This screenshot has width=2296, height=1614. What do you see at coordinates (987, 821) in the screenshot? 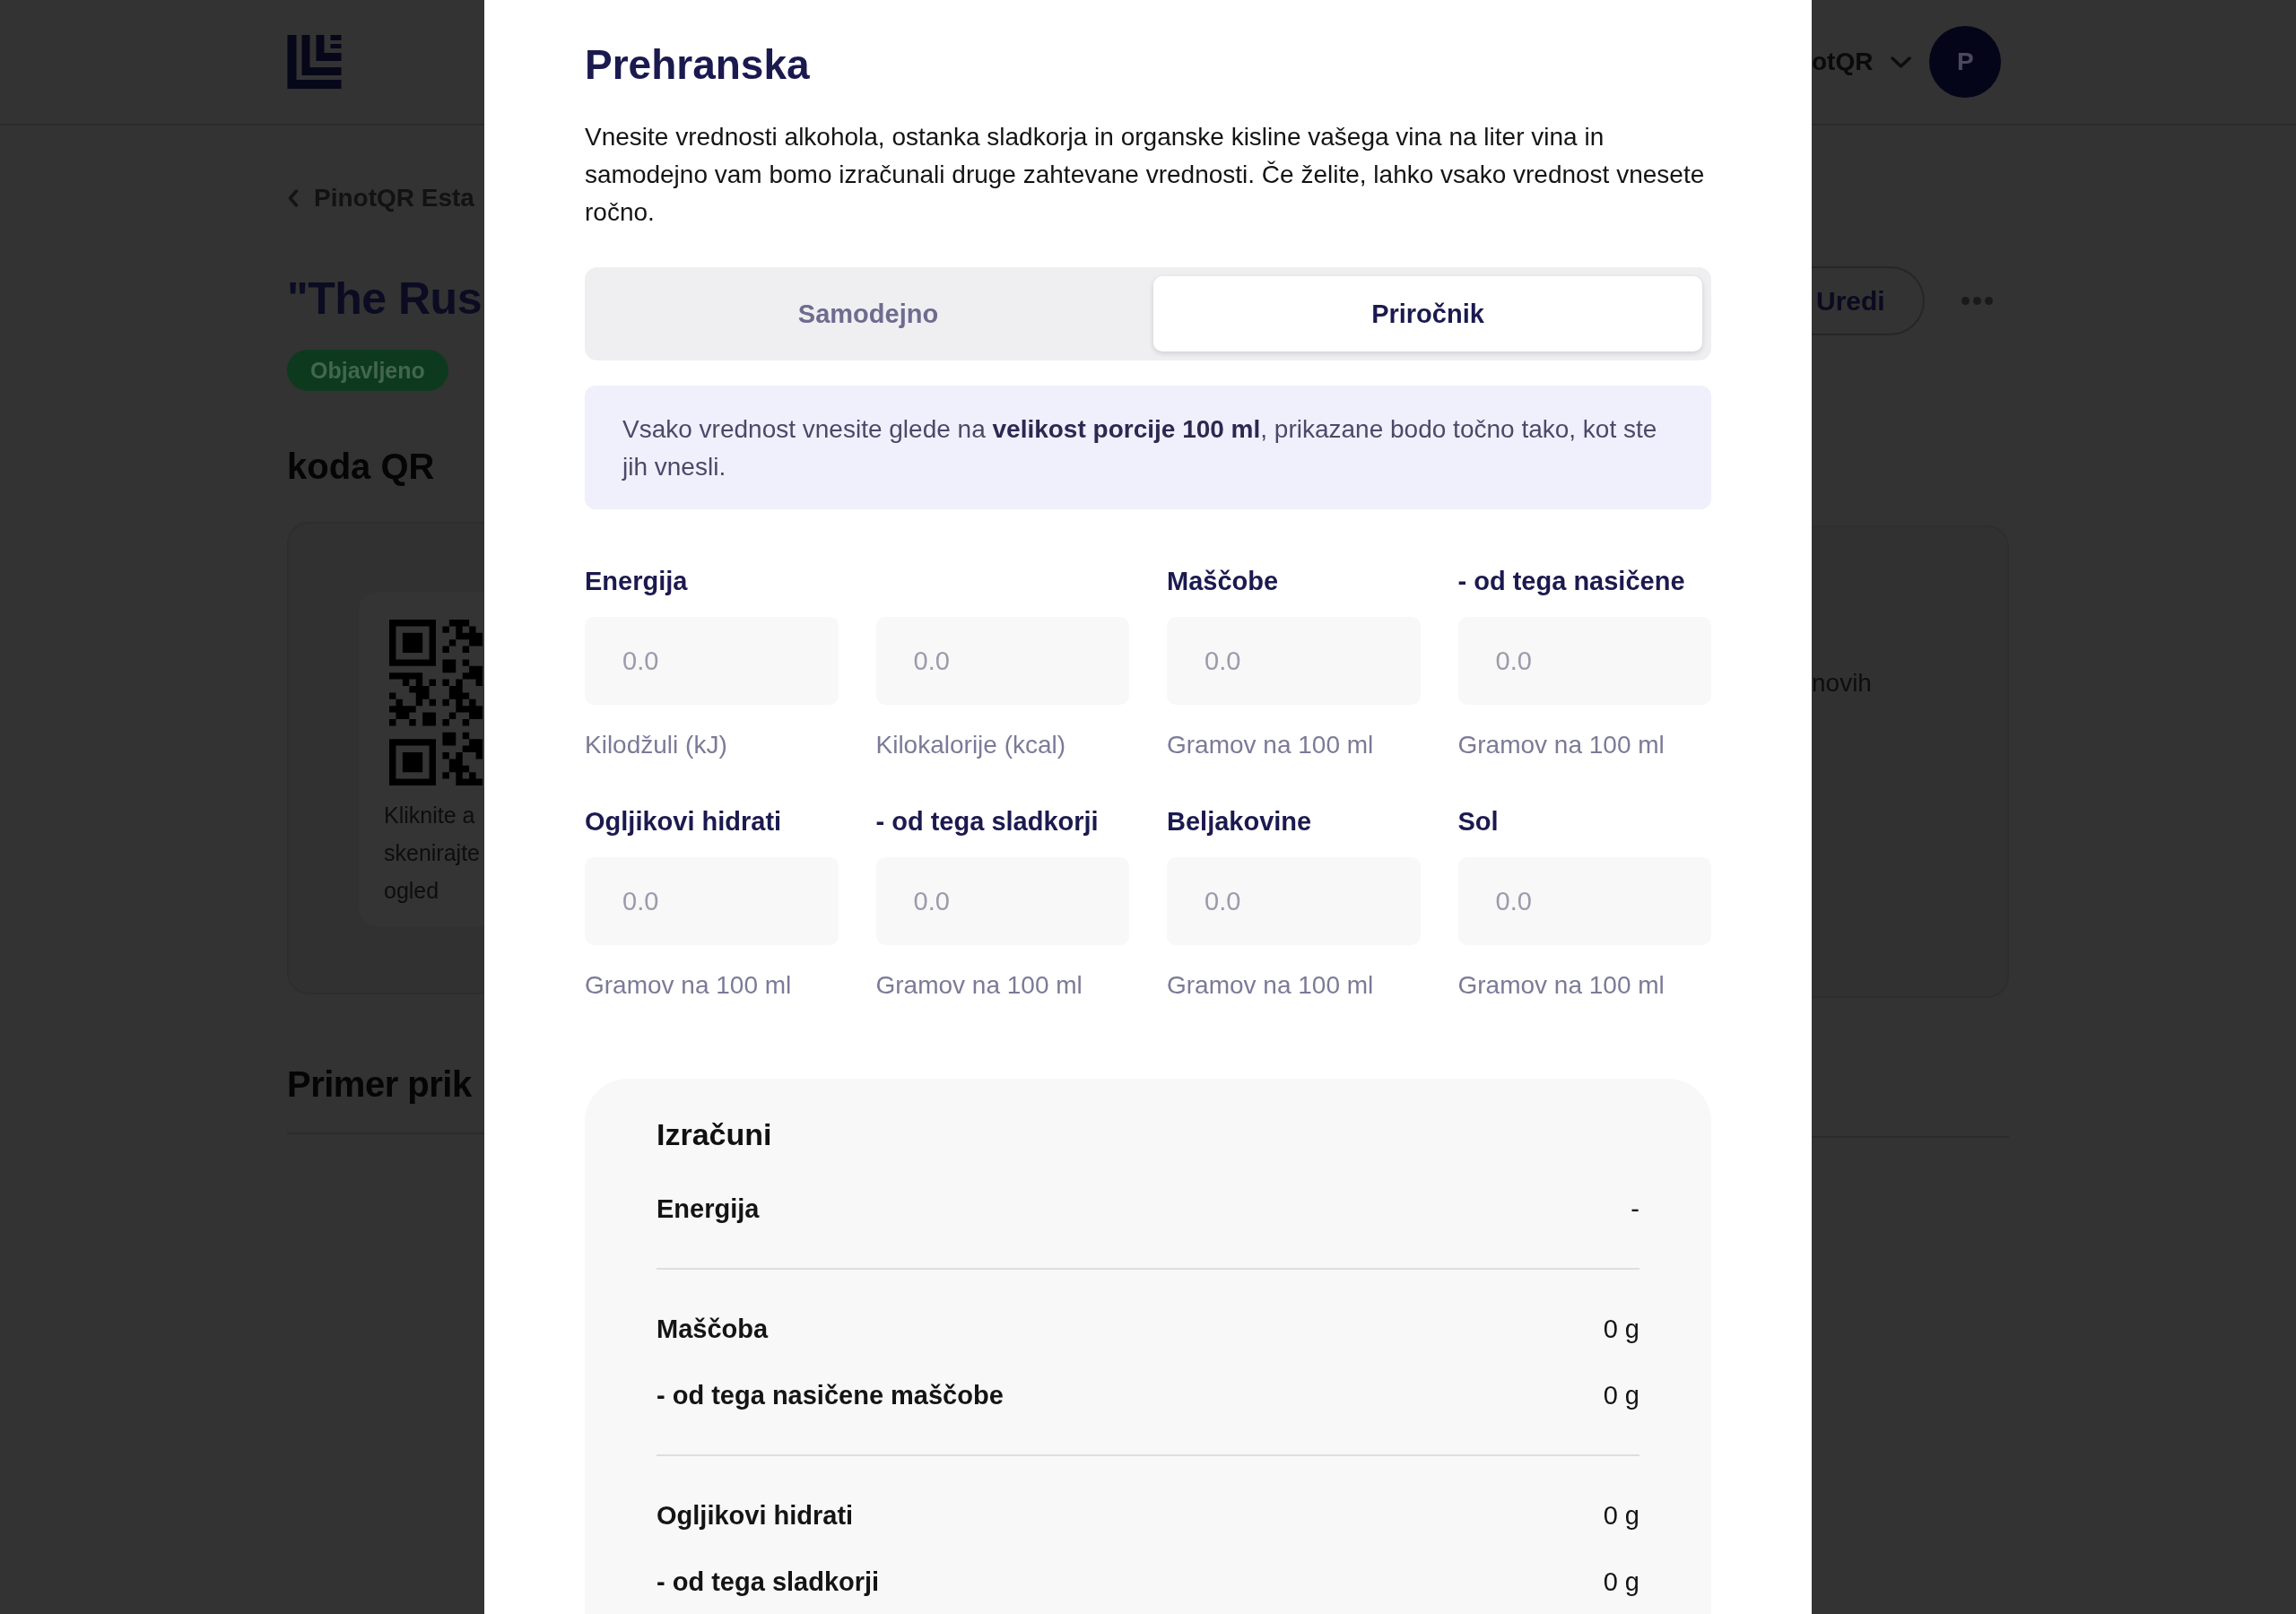
I see `field-label: - od tega sladkorji` at bounding box center [987, 821].